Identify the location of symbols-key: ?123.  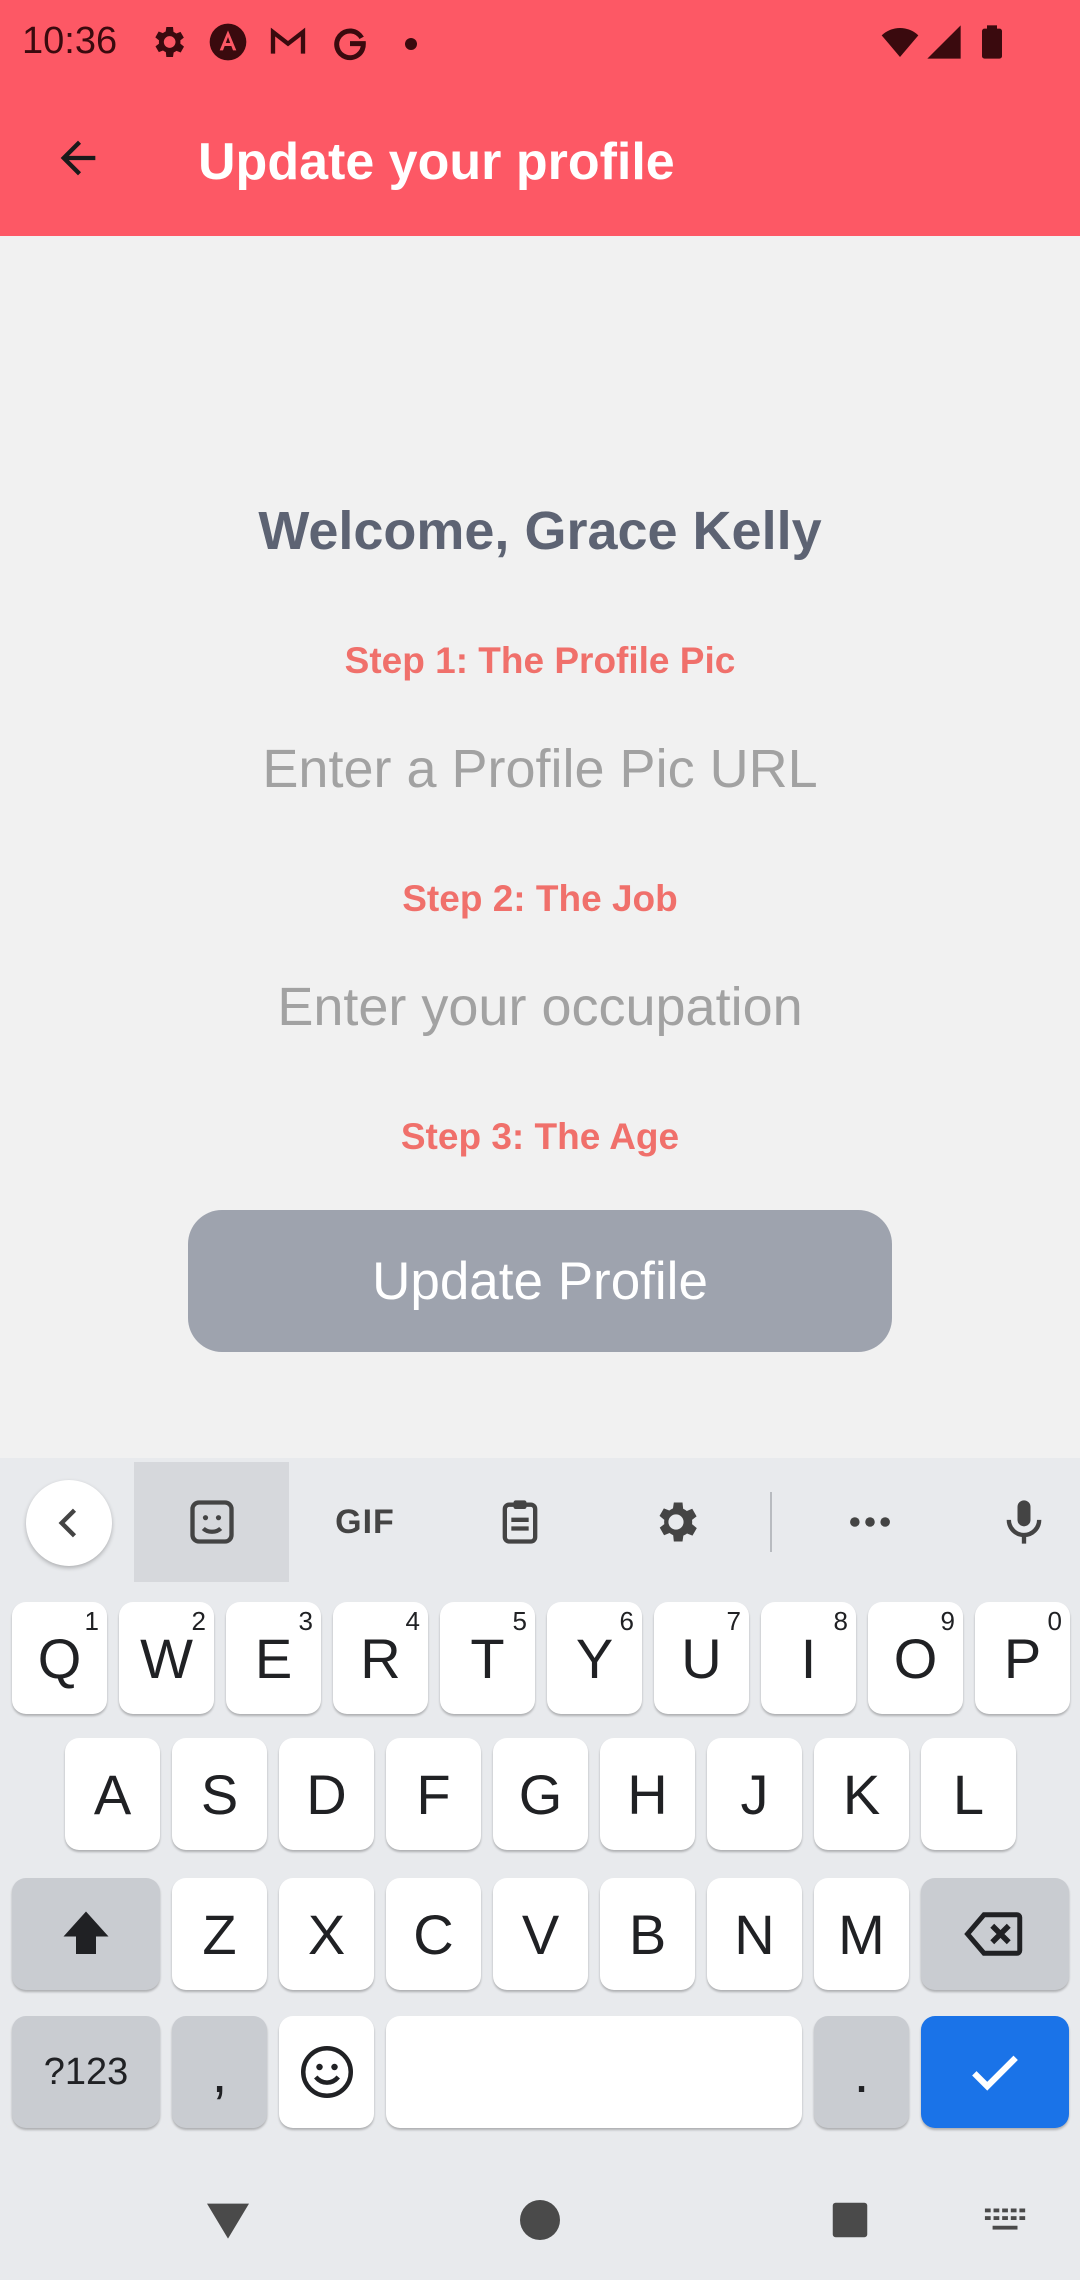
(86, 2072).